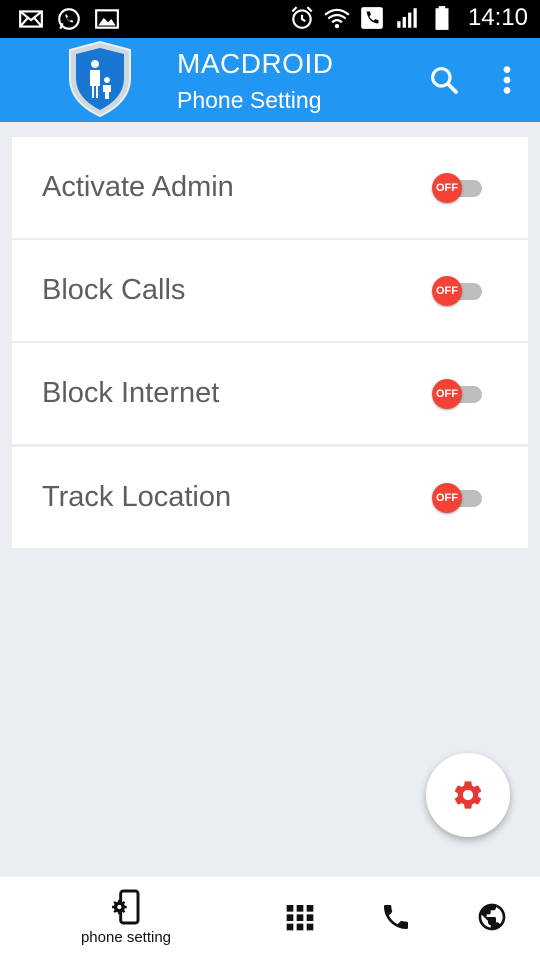 The height and width of the screenshot is (960, 540). What do you see at coordinates (270, 290) in the screenshot?
I see `setting-row-block-calls: Block Calls OFF` at bounding box center [270, 290].